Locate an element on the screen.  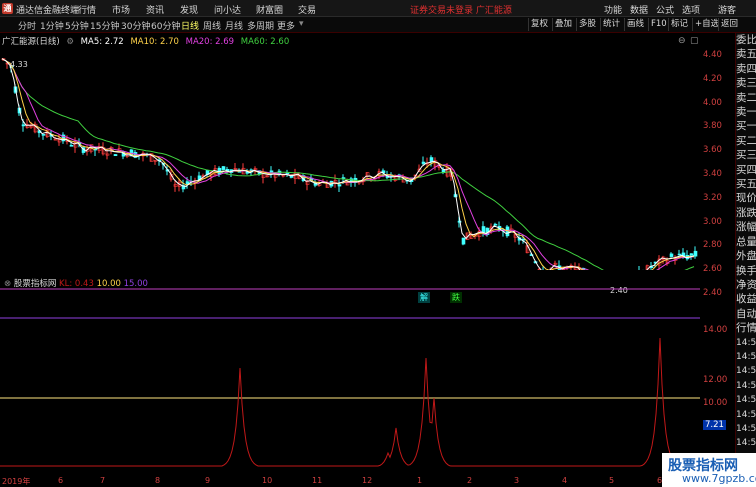
tab-60min: 60分钟 is located at coordinates (165, 25).